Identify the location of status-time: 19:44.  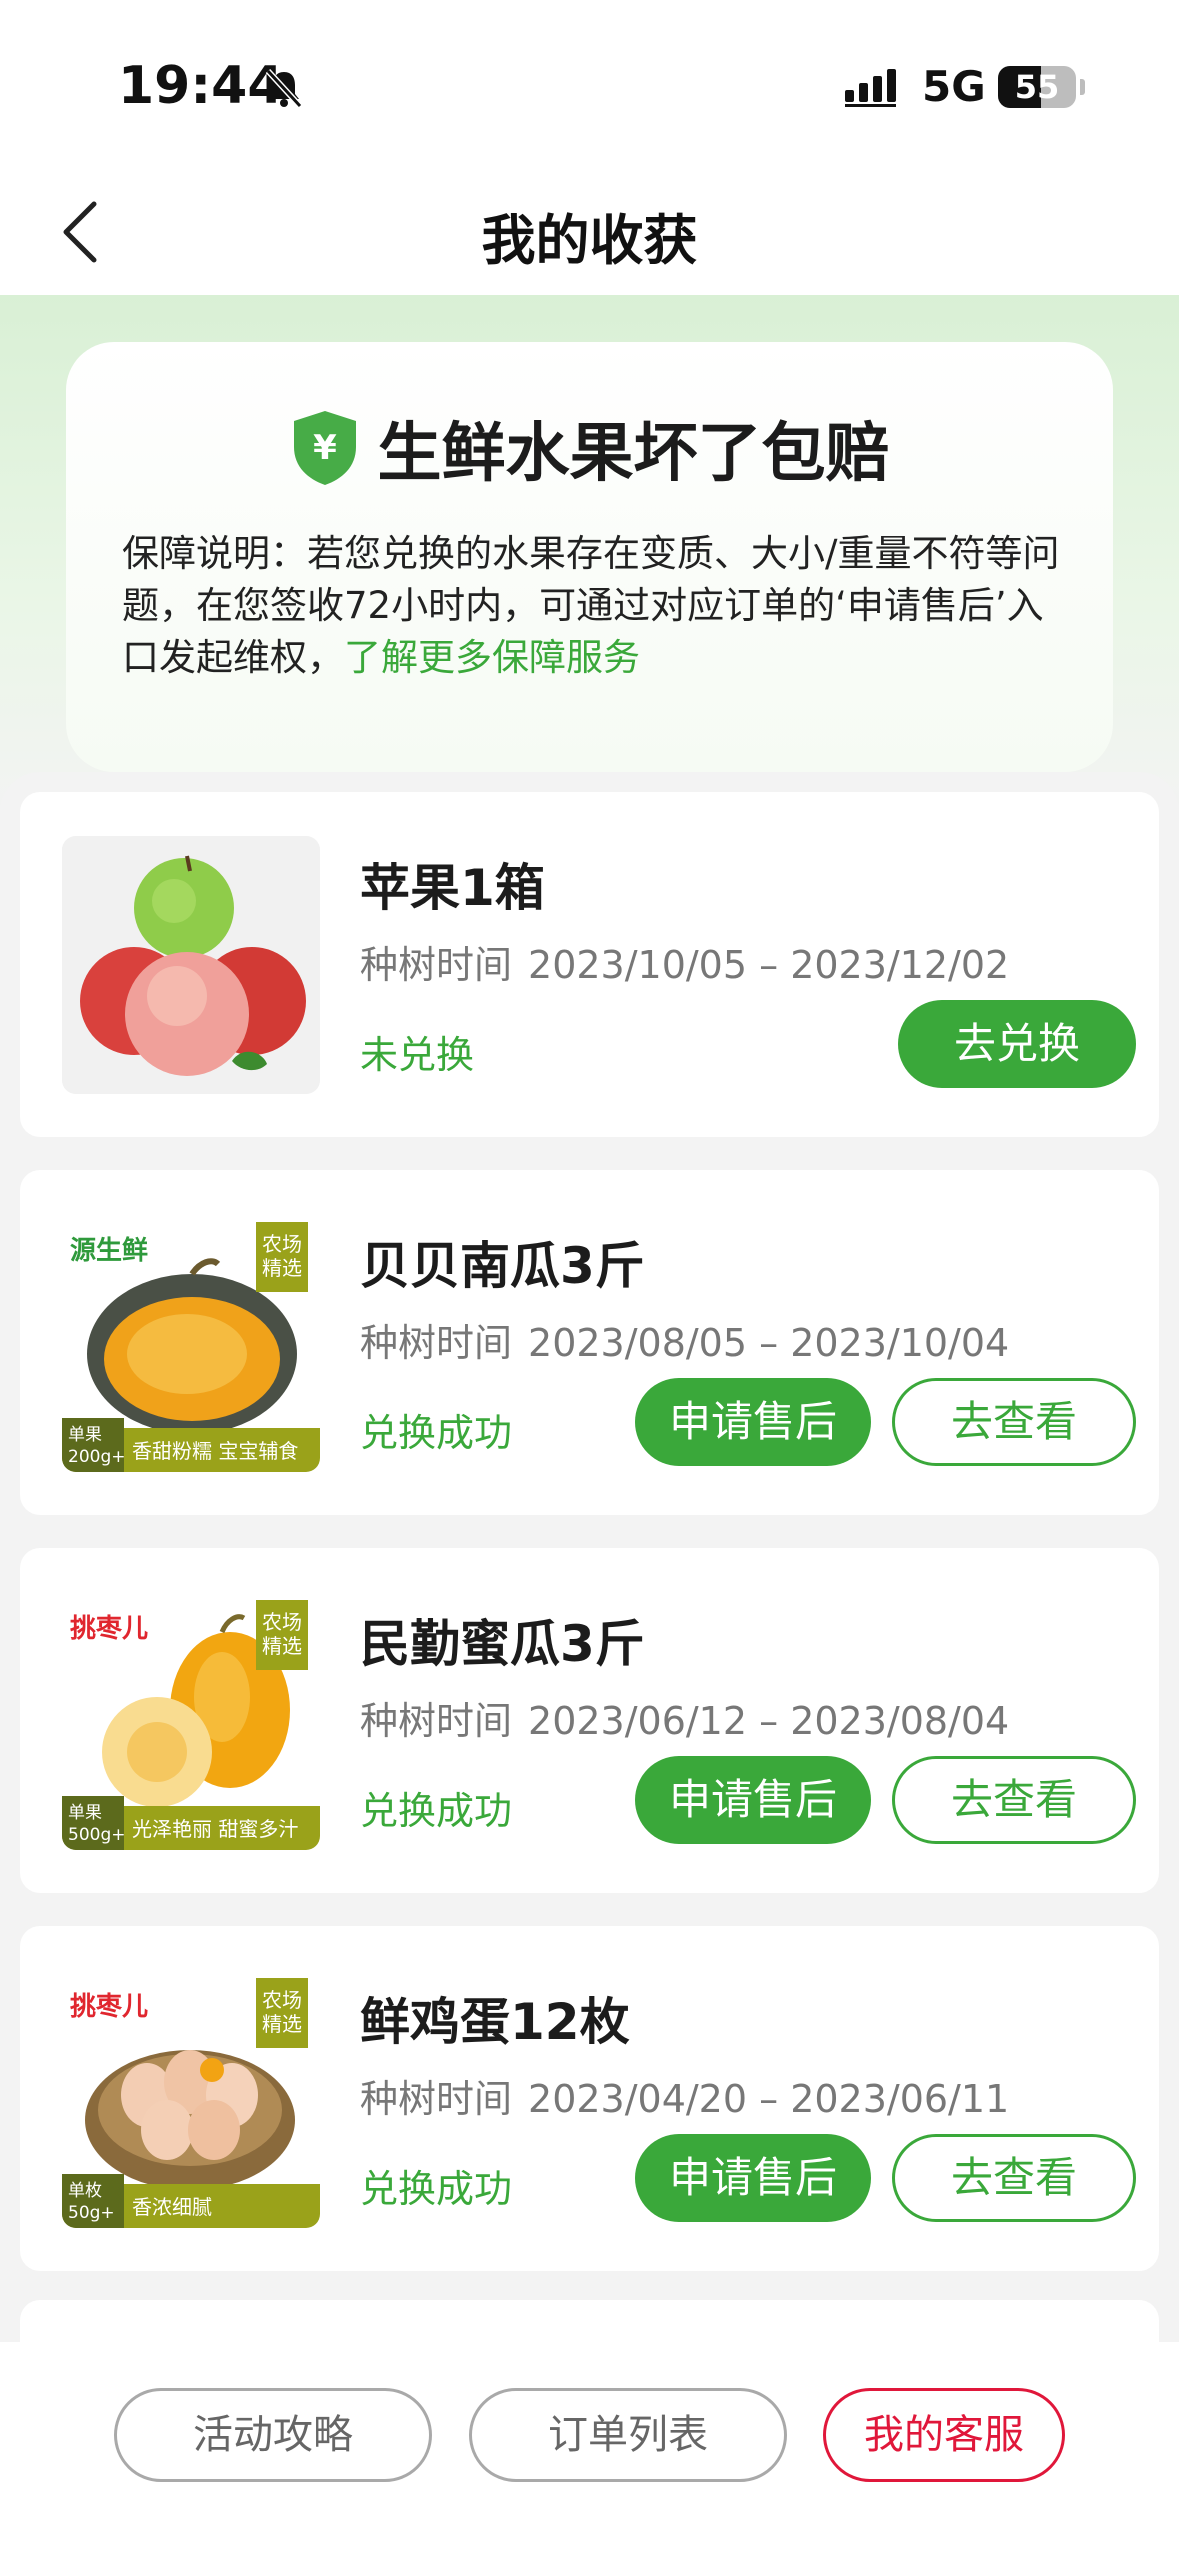
(201, 86).